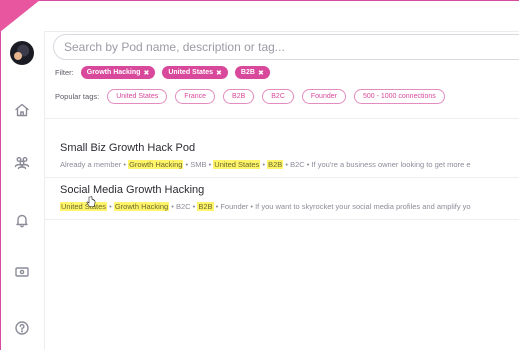 Image resolution: width=519 pixels, height=350 pixels. Describe the element at coordinates (323, 96) in the screenshot. I see `tag-founder: Founder` at that location.